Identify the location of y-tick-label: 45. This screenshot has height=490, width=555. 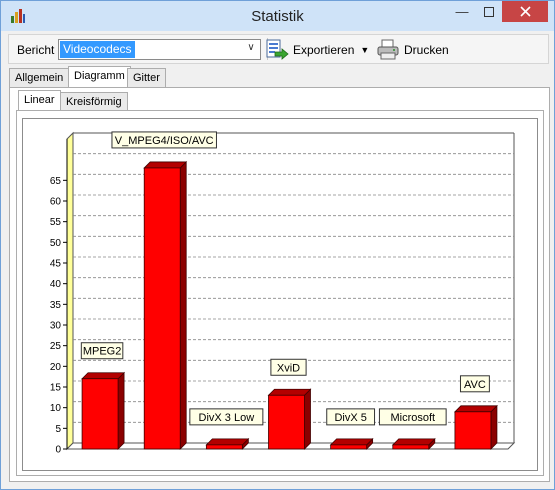
(56, 264).